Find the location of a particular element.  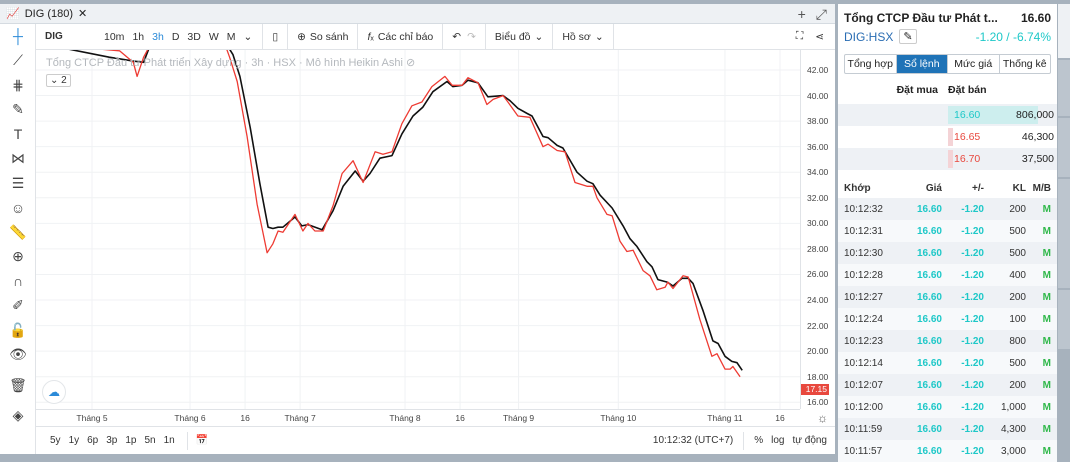

interval-M: M is located at coordinates (231, 37).